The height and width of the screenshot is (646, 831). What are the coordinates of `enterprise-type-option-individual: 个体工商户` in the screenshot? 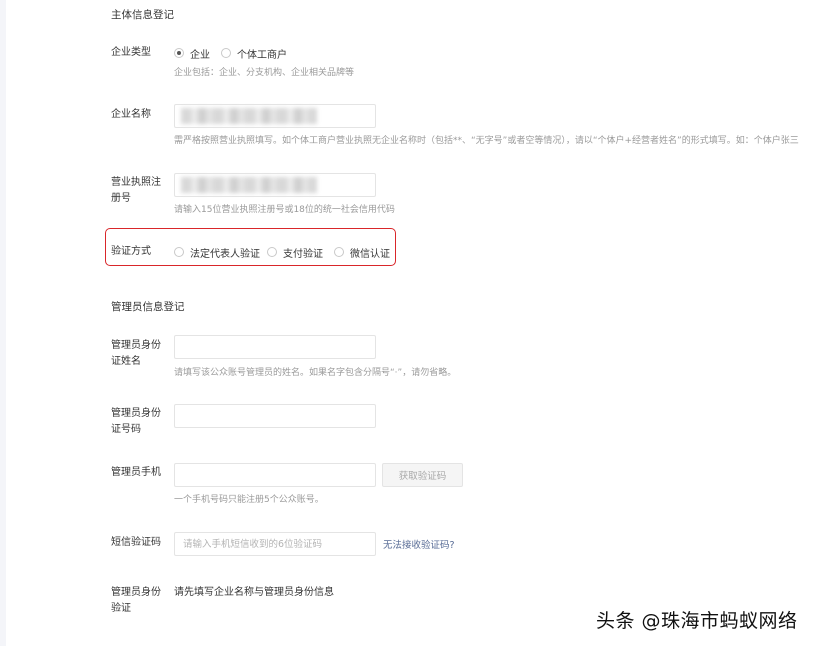 It's located at (254, 53).